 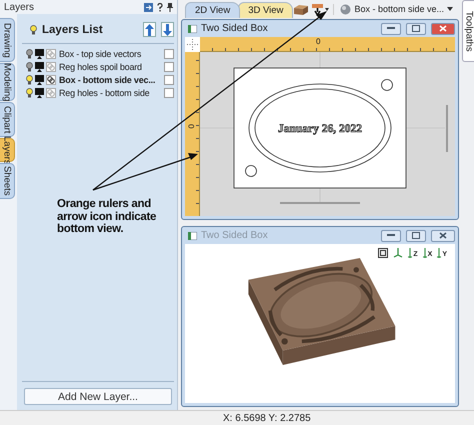 I want to click on view-tab: 2D View, so click(x=212, y=10).